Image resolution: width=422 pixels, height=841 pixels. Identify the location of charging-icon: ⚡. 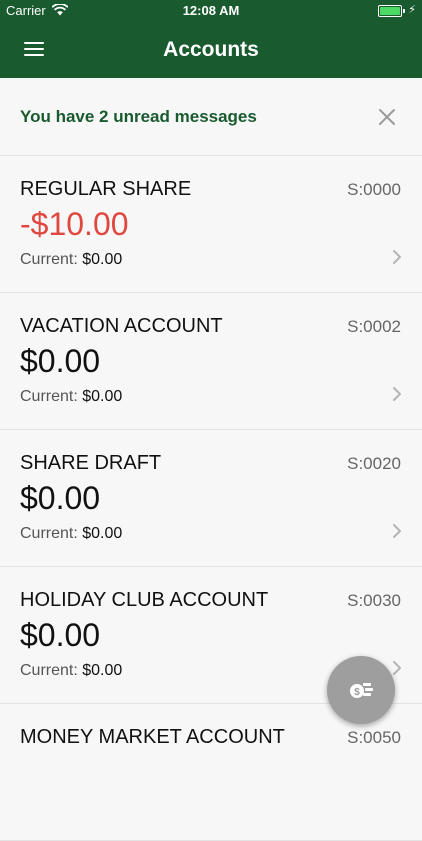
(412, 10).